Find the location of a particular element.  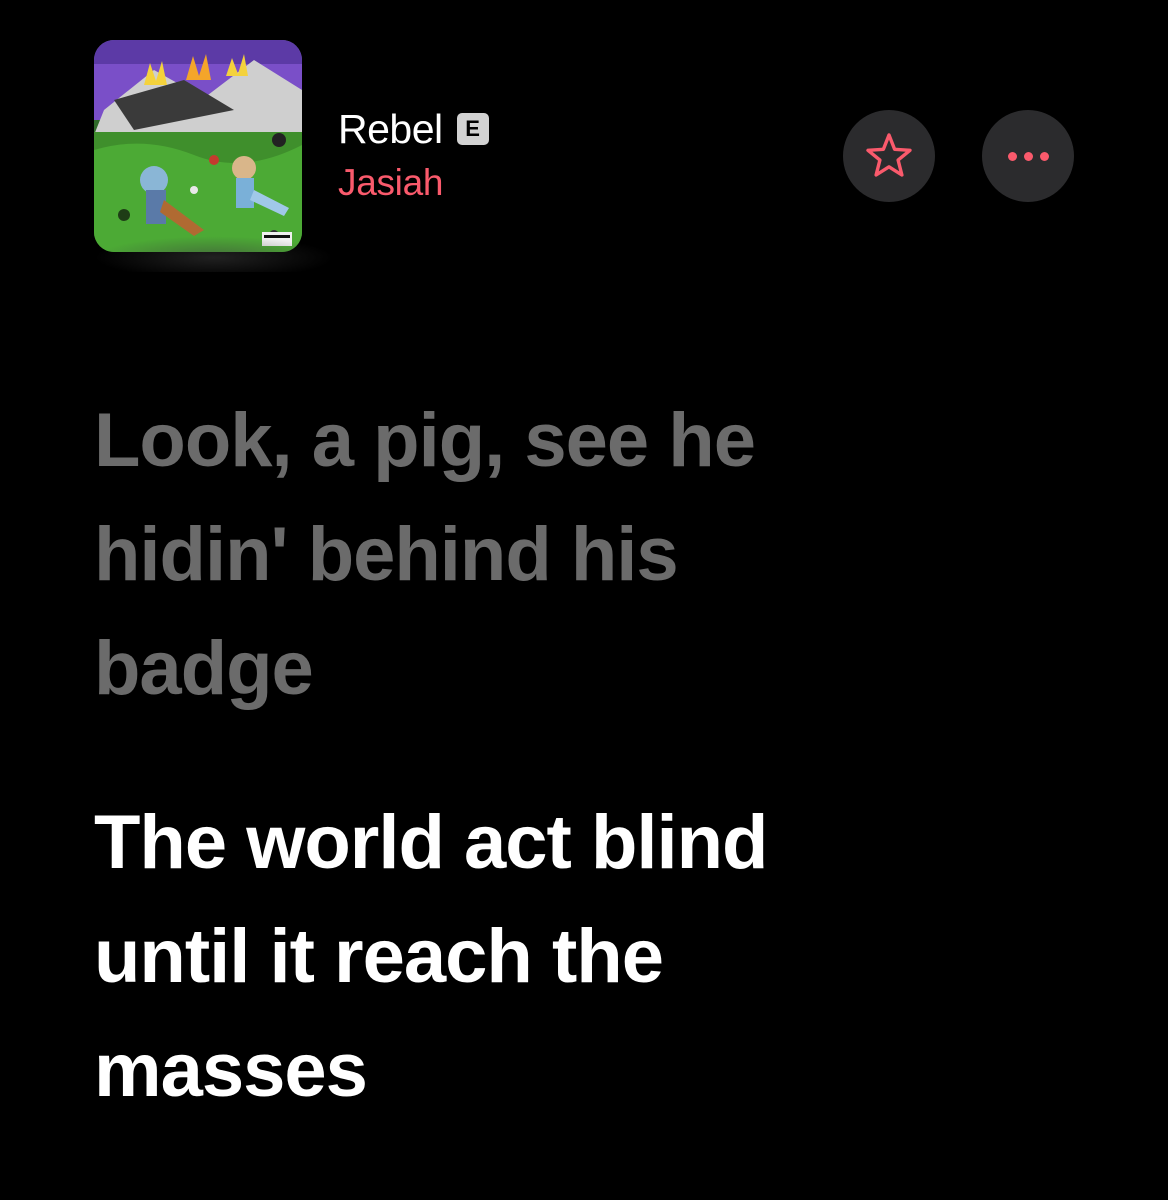

star-icon is located at coordinates (889, 155).